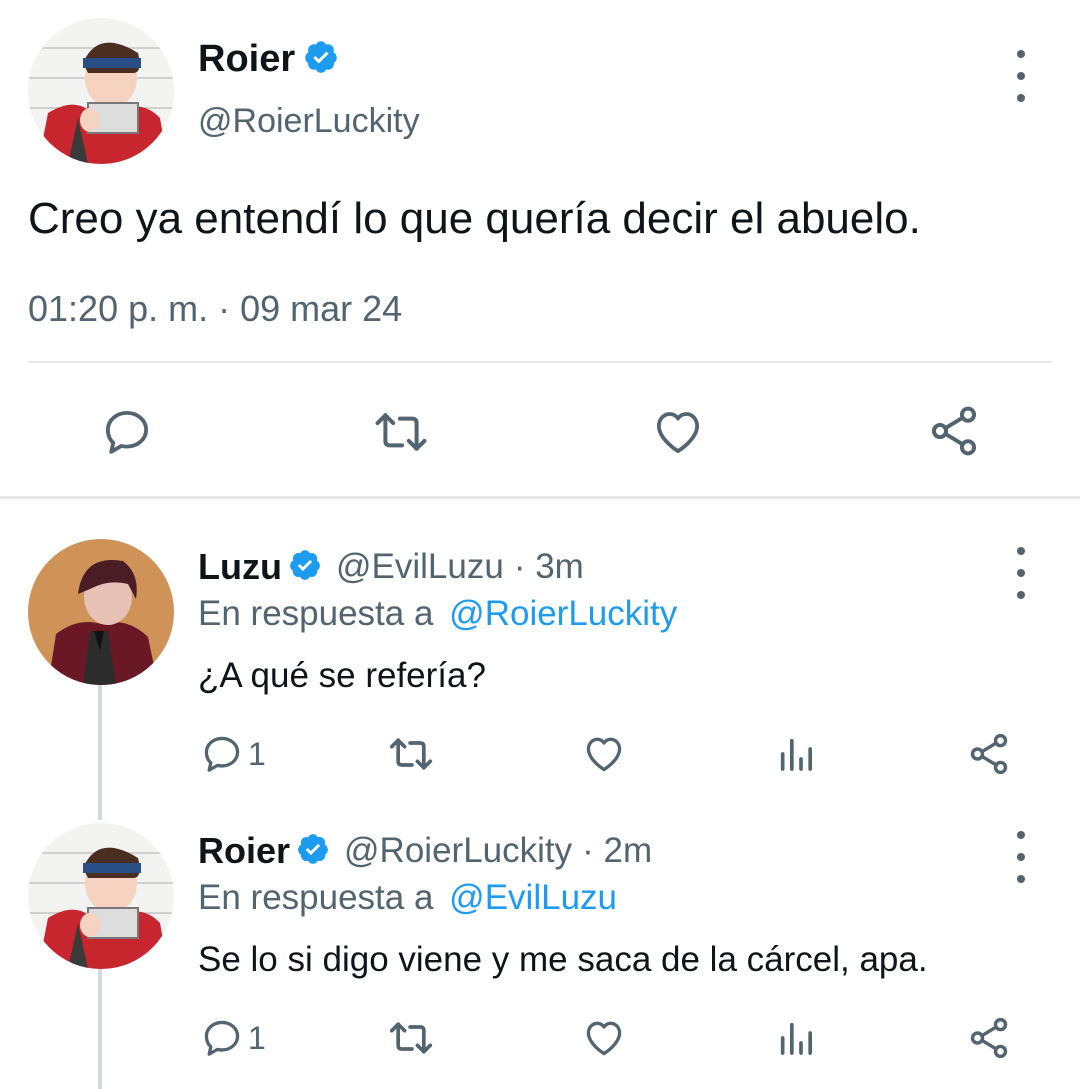 This screenshot has width=1080, height=1089. Describe the element at coordinates (420, 567) in the screenshot. I see `author-handle: @EvilLuzu` at that location.